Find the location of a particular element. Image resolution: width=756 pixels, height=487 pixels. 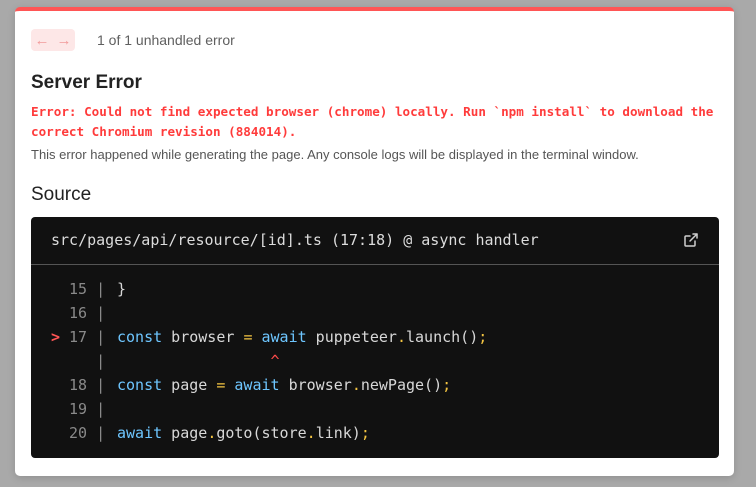

code-token: } is located at coordinates (122, 289).